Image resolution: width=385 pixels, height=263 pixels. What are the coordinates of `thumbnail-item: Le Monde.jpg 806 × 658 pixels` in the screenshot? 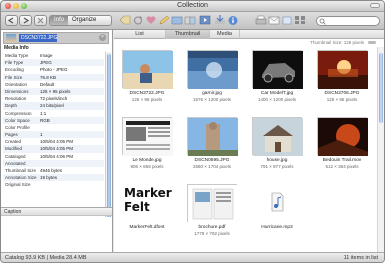 It's located at (147, 144).